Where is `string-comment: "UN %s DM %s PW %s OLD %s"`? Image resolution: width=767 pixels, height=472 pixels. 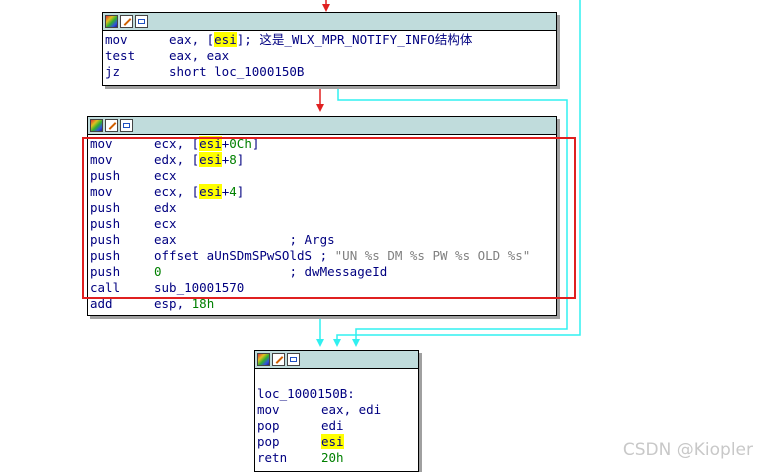 string-comment: "UN %s DM %s PW %s OLD %s" is located at coordinates (432, 255).